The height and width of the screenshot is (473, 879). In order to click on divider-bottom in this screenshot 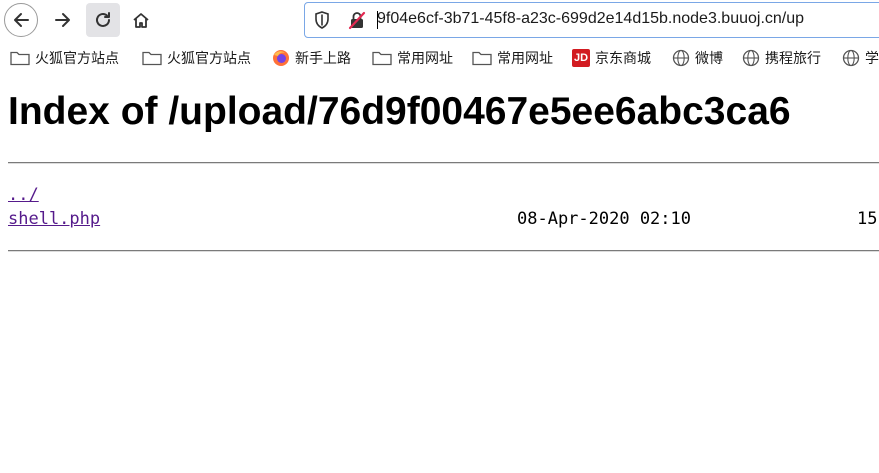, I will do `click(443, 251)`.